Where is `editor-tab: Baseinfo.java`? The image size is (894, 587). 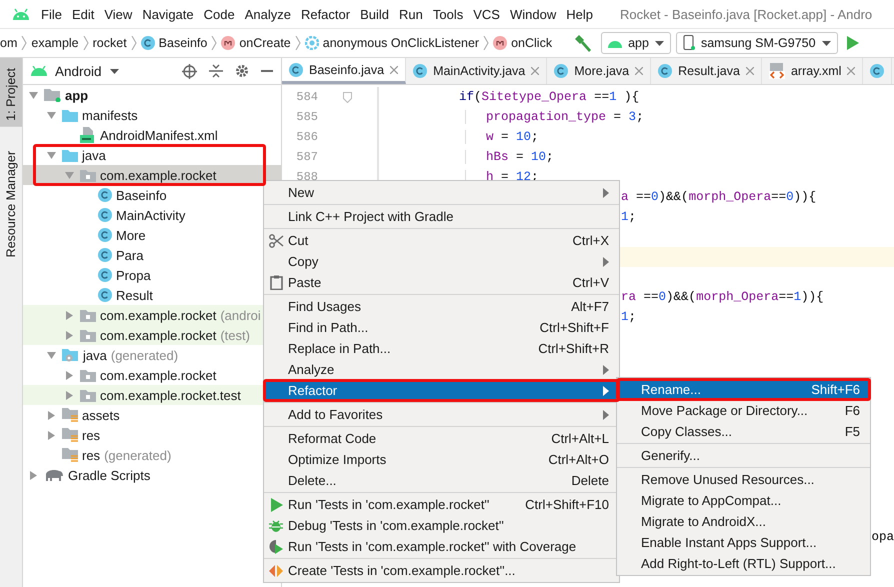 editor-tab: Baseinfo.java is located at coordinates (344, 71).